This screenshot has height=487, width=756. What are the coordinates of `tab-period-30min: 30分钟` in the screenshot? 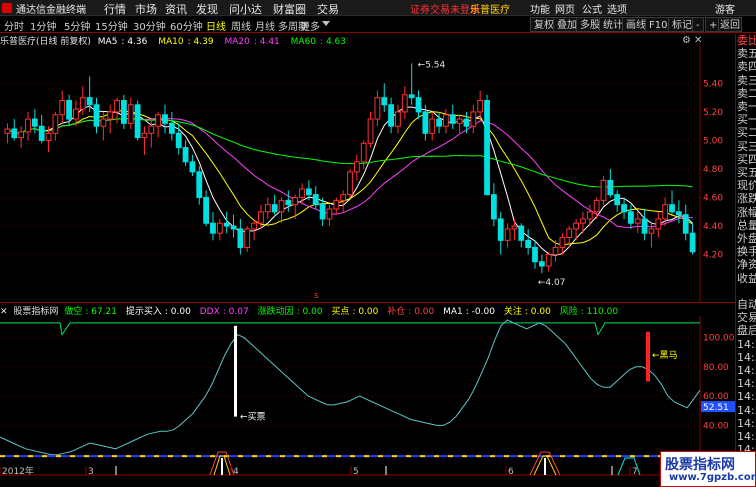 It's located at (149, 25).